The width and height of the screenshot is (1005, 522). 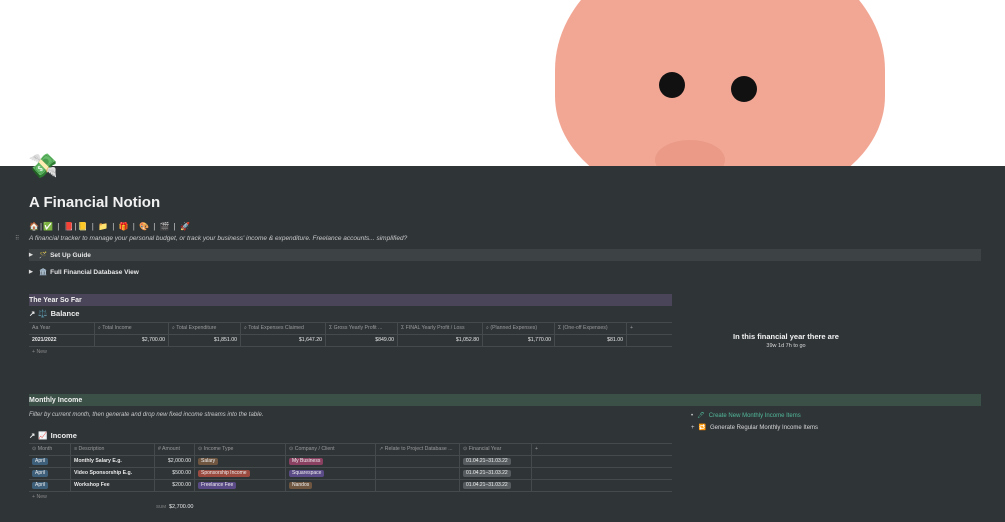 I want to click on toggle-setup-guide: ▶ 🪄 Set Up Guide, so click(x=505, y=255).